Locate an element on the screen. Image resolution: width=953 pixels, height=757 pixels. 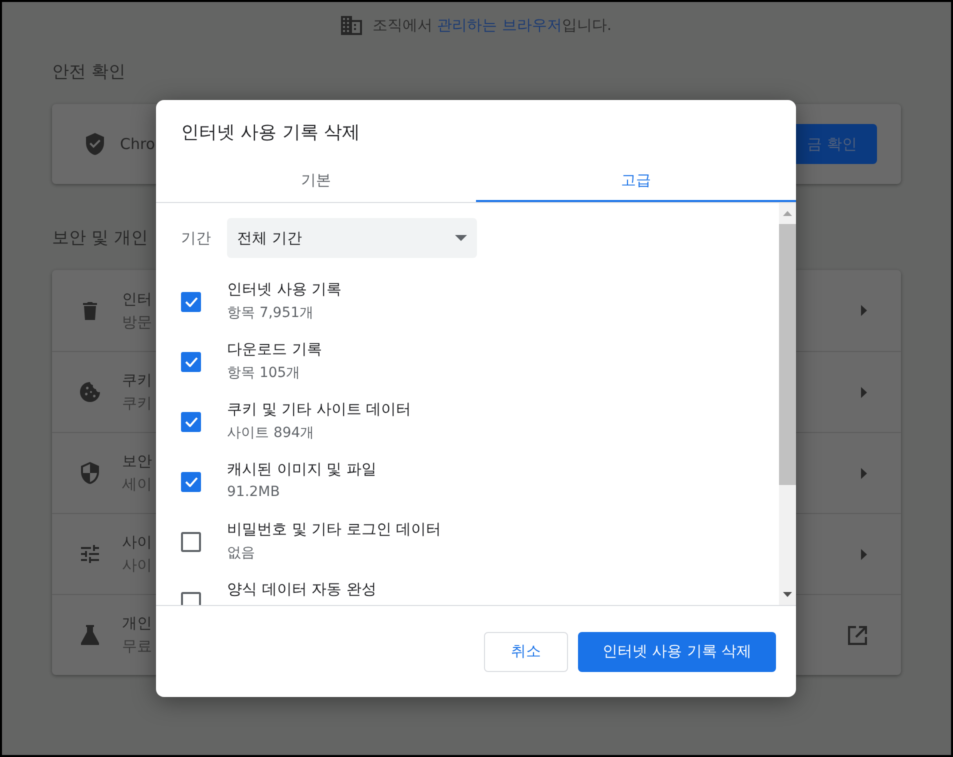
item-title: 양식 데이터 자동 완성 is located at coordinates (301, 589).